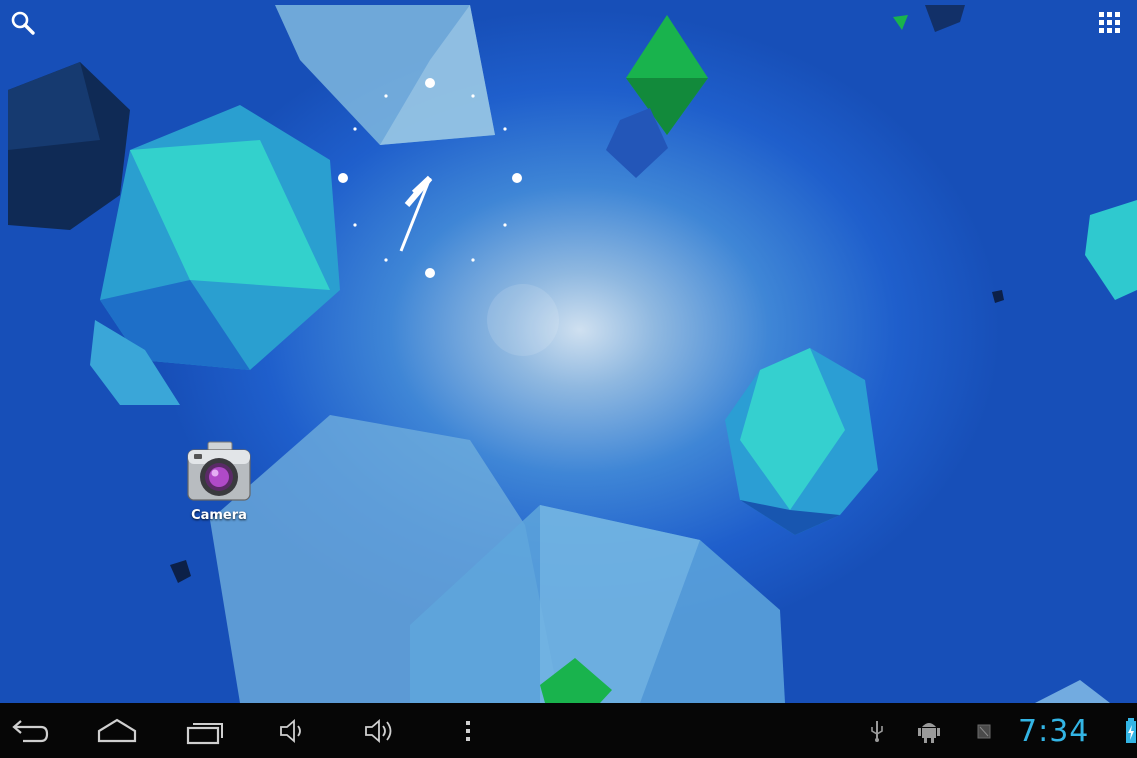 The height and width of the screenshot is (758, 1137). I want to click on back-icon, so click(30, 731).